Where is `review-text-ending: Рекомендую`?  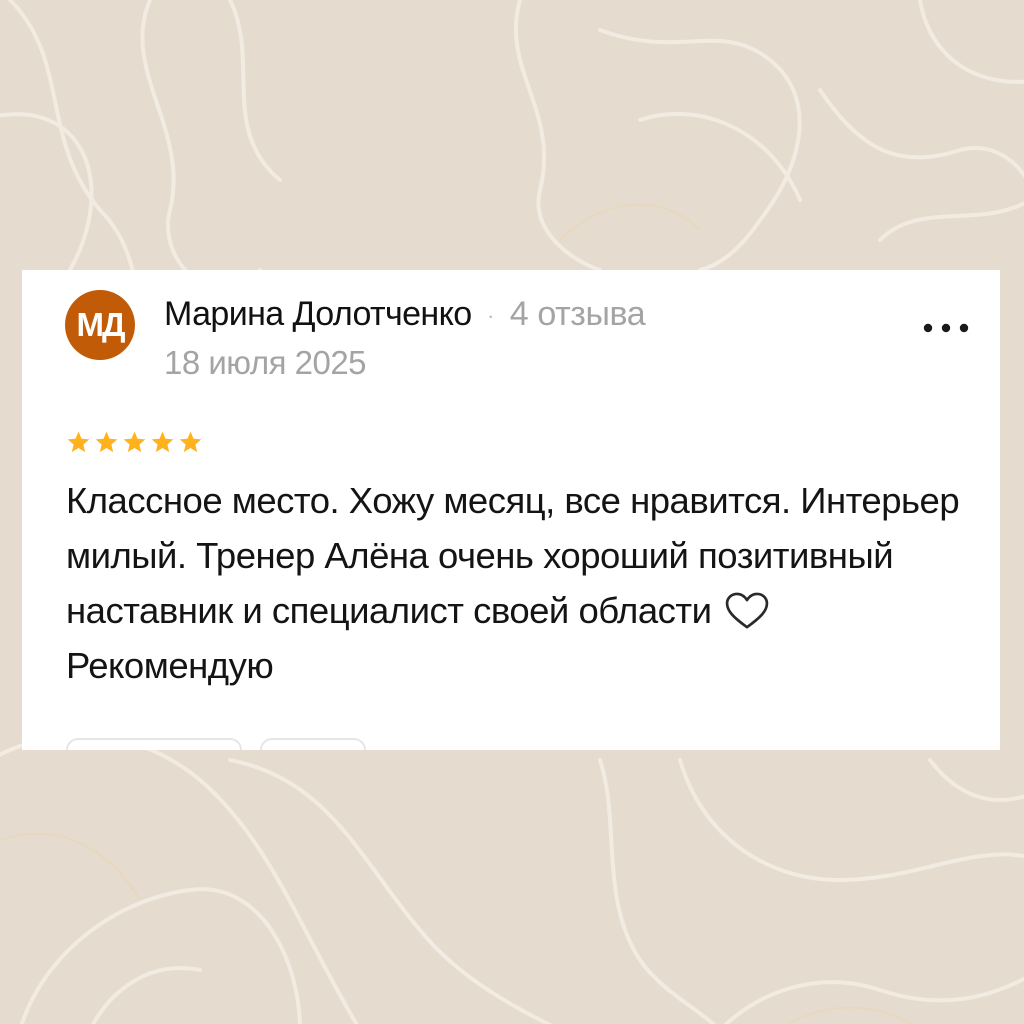 review-text-ending: Рекомендую is located at coordinates (170, 665).